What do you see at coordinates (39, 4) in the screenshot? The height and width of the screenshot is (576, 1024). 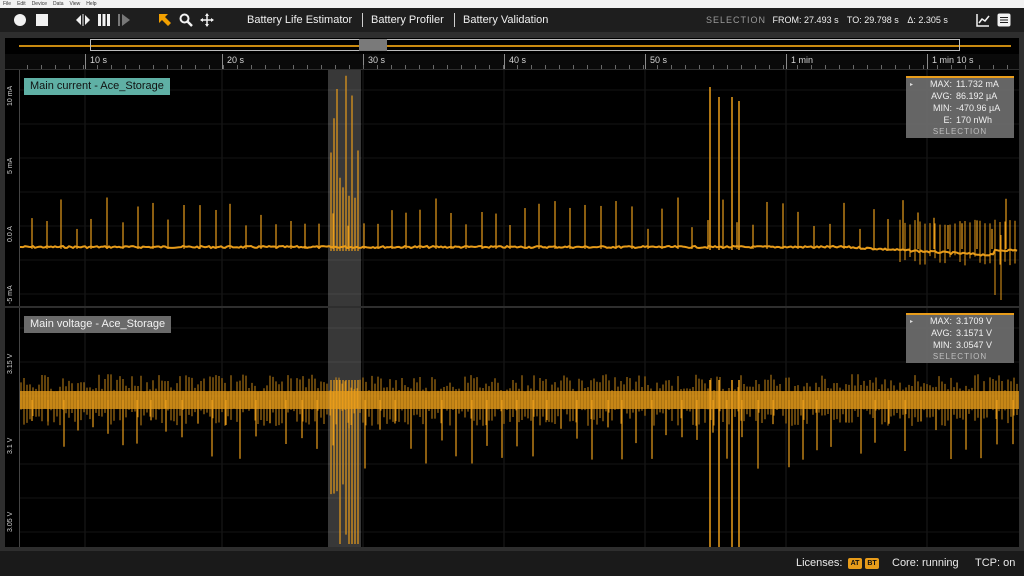 I see `menu-device: Device` at bounding box center [39, 4].